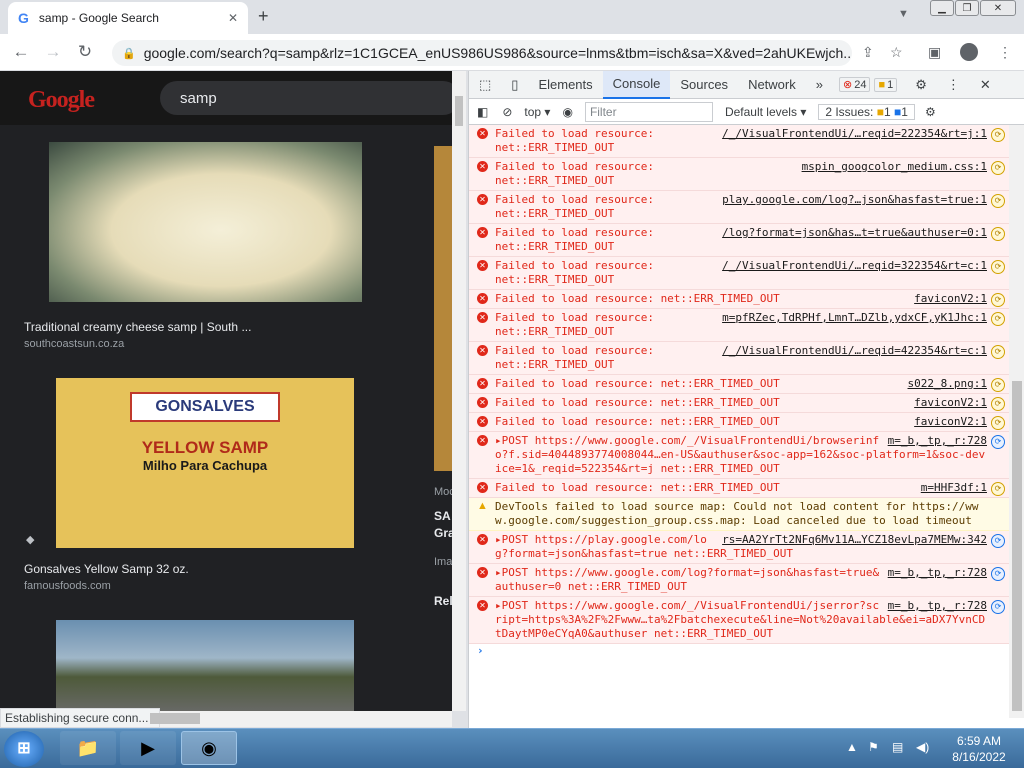 Image resolution: width=1024 pixels, height=768 pixels. What do you see at coordinates (854, 540) in the screenshot?
I see `message-source-link: rs=AA2YrTt2NFq6Mv11A…YCZ18evLpa7MEMw:342` at bounding box center [854, 540].